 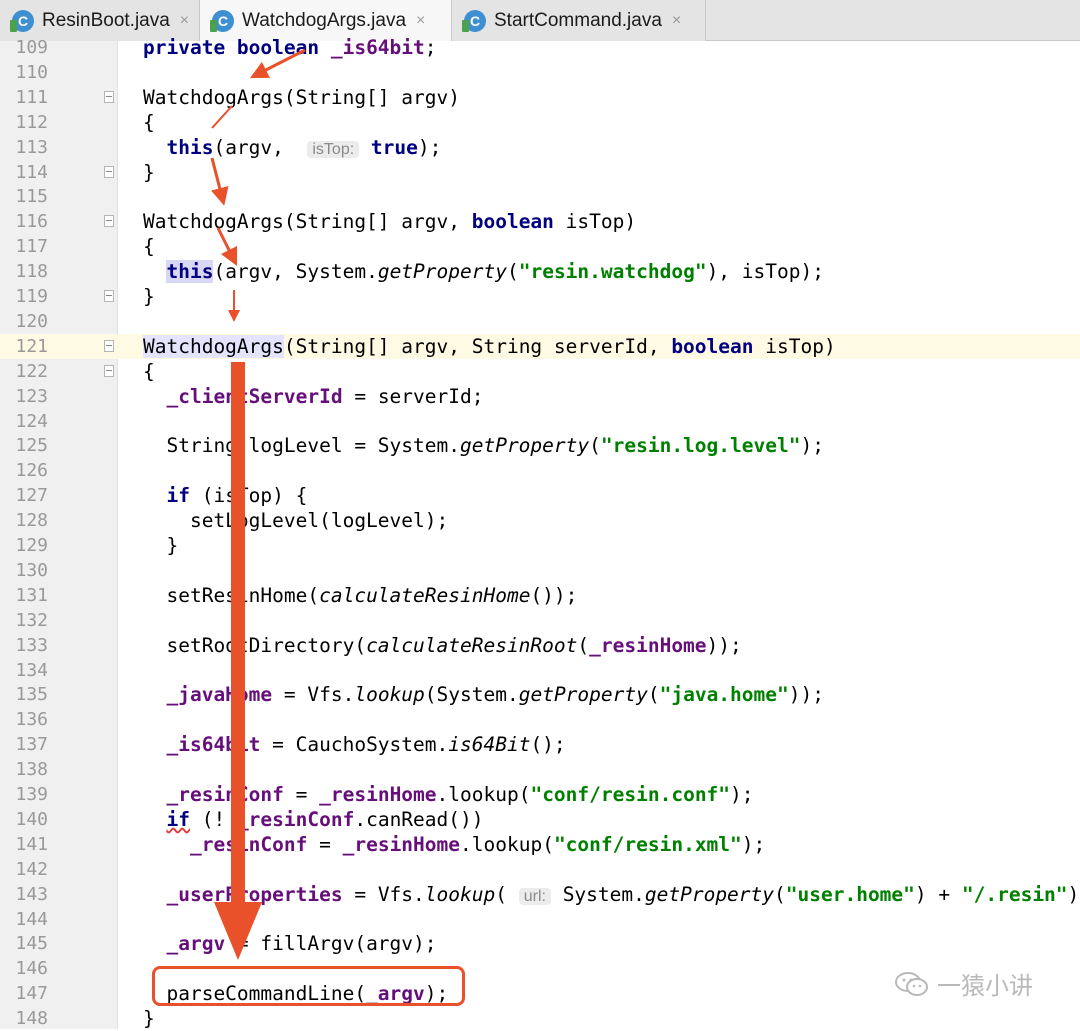 What do you see at coordinates (289, 943) in the screenshot?
I see `code-text: _argv = fillArgv(argv);` at bounding box center [289, 943].